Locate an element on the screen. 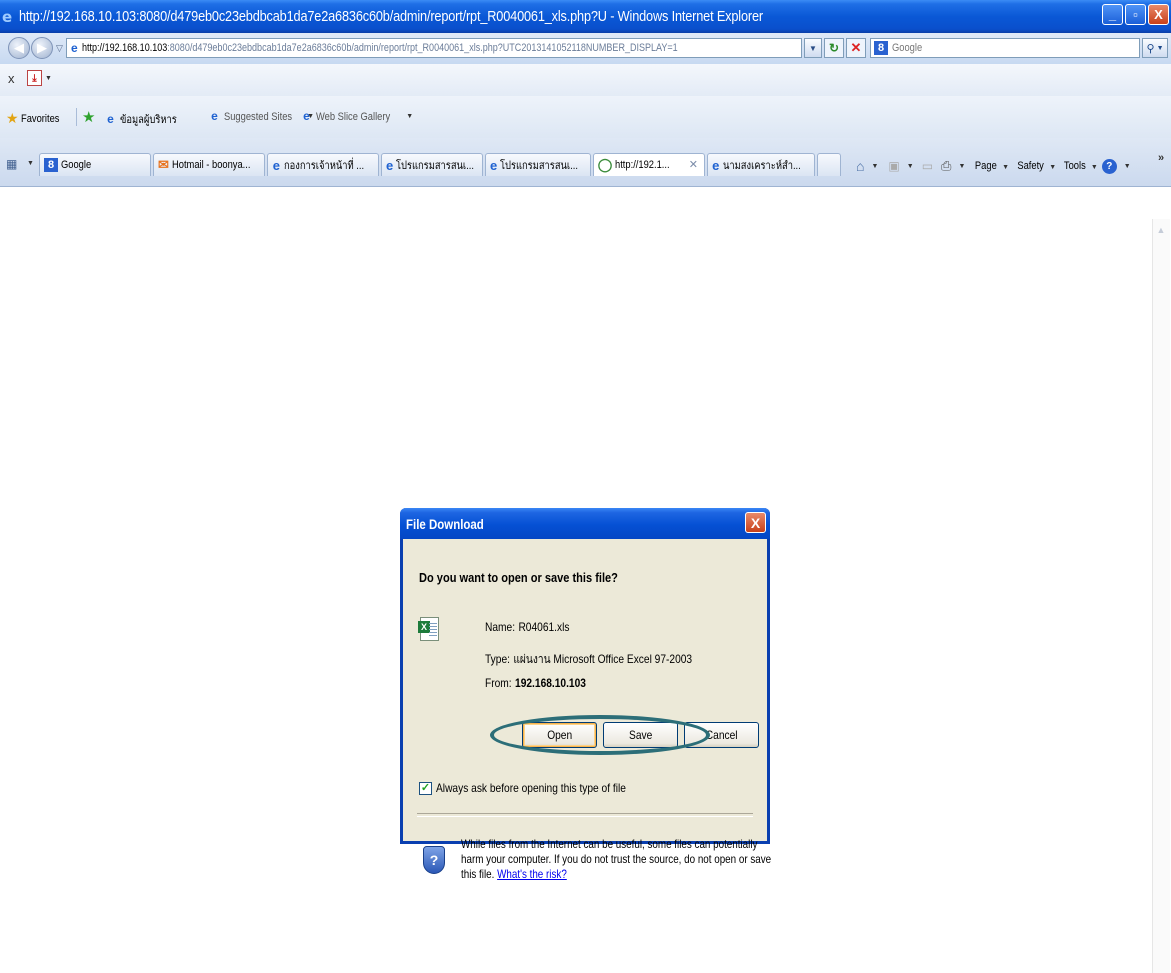 This screenshot has height=973, width=1171. safety-menu-button: Safety ▼ is located at coordinates (1035, 166).